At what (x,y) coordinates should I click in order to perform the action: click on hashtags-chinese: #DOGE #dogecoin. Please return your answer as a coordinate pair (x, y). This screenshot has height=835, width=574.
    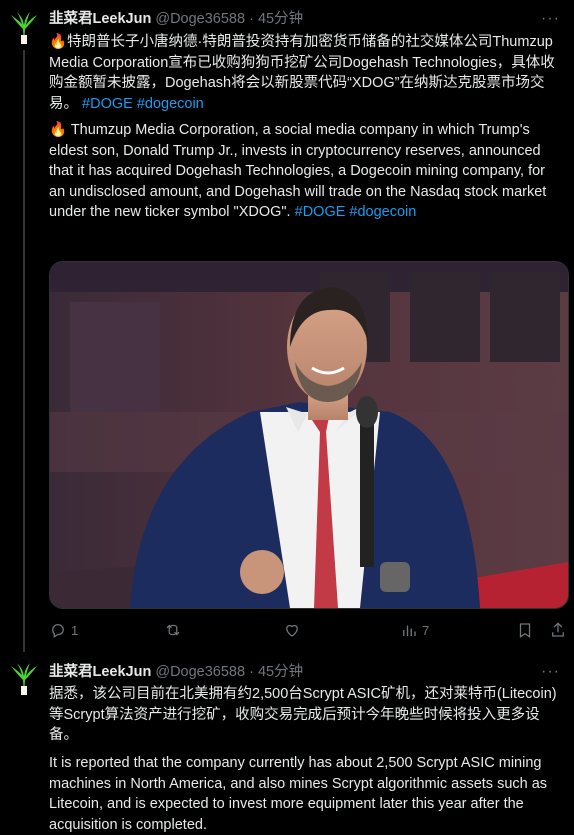
    Looking at the image, I should click on (143, 104).